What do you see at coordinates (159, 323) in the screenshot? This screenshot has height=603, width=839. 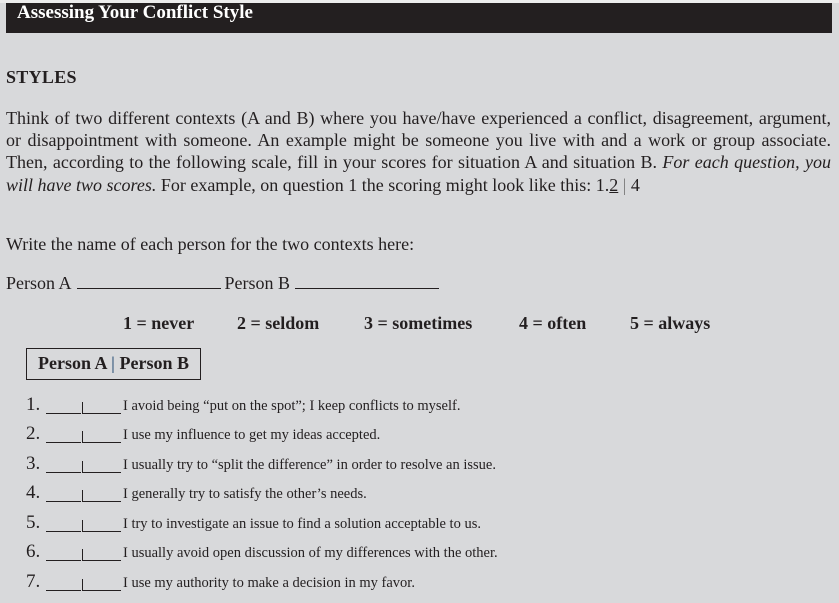 I see `scale-item-never: 1 = never` at bounding box center [159, 323].